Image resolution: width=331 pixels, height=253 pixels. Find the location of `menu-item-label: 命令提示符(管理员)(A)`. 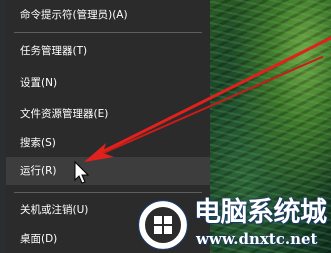

menu-item-label: 命令提示符(管理员)(A) is located at coordinates (74, 15).